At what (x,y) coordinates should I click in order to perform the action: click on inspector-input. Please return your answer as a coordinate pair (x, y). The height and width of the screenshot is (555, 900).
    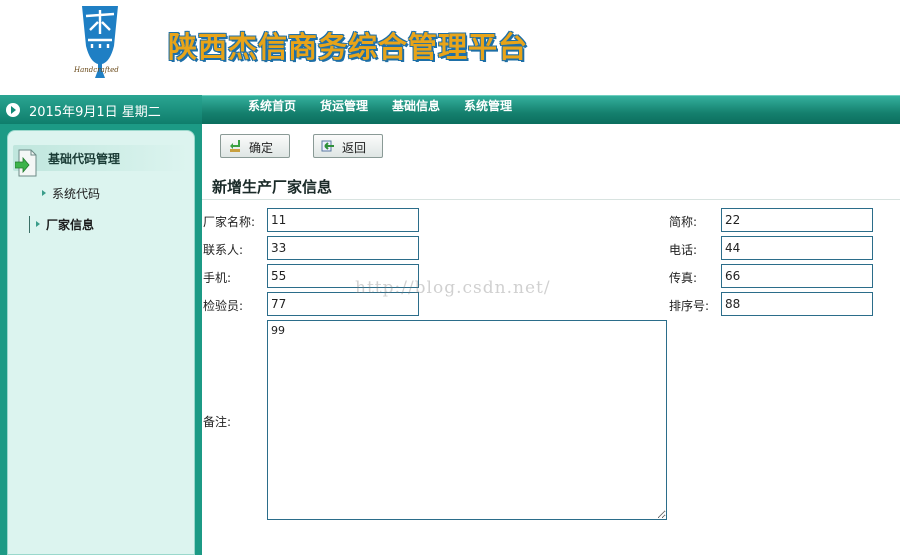
    Looking at the image, I should click on (343, 304).